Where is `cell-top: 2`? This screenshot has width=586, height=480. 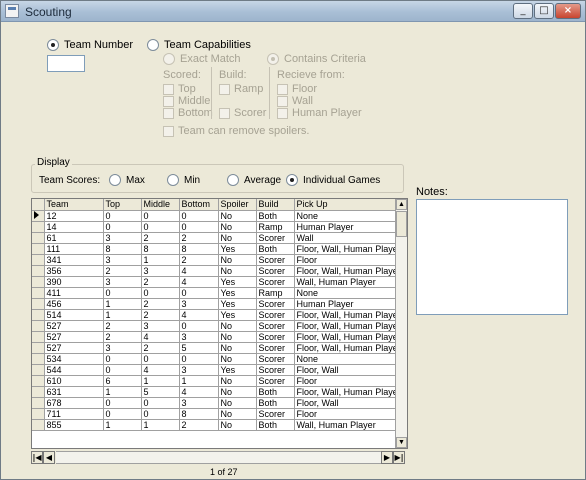 cell-top: 2 is located at coordinates (122, 271).